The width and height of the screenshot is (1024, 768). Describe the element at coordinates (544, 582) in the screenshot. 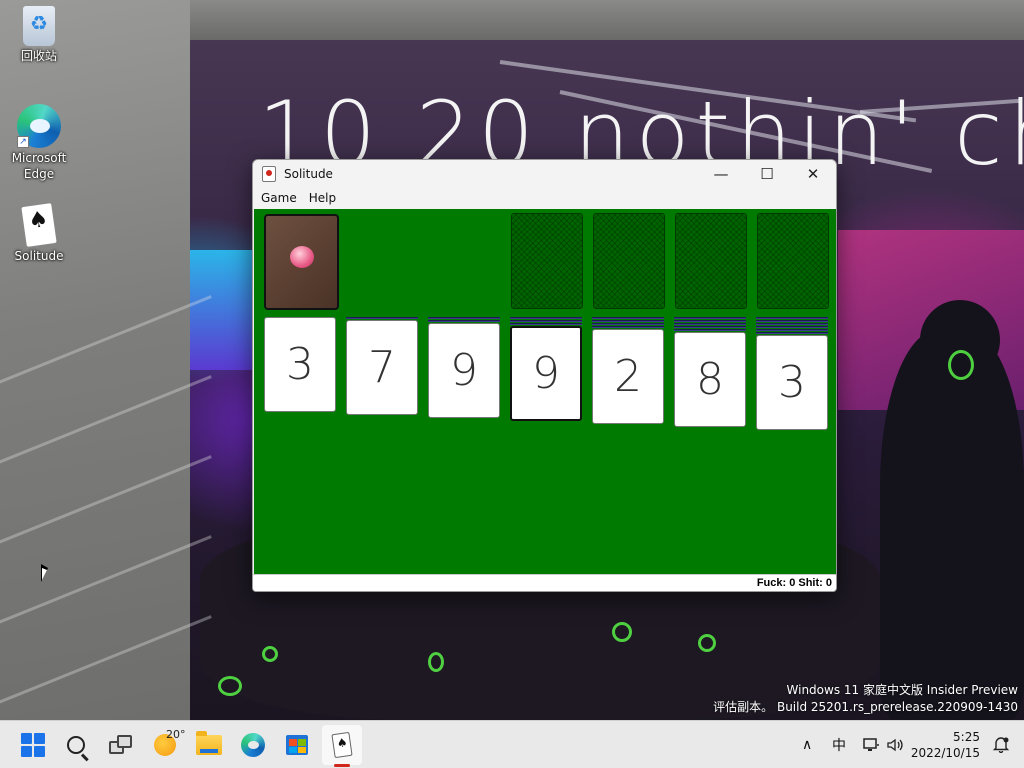

I see `status-bar: Fuck: 0 Shit: 0` at that location.